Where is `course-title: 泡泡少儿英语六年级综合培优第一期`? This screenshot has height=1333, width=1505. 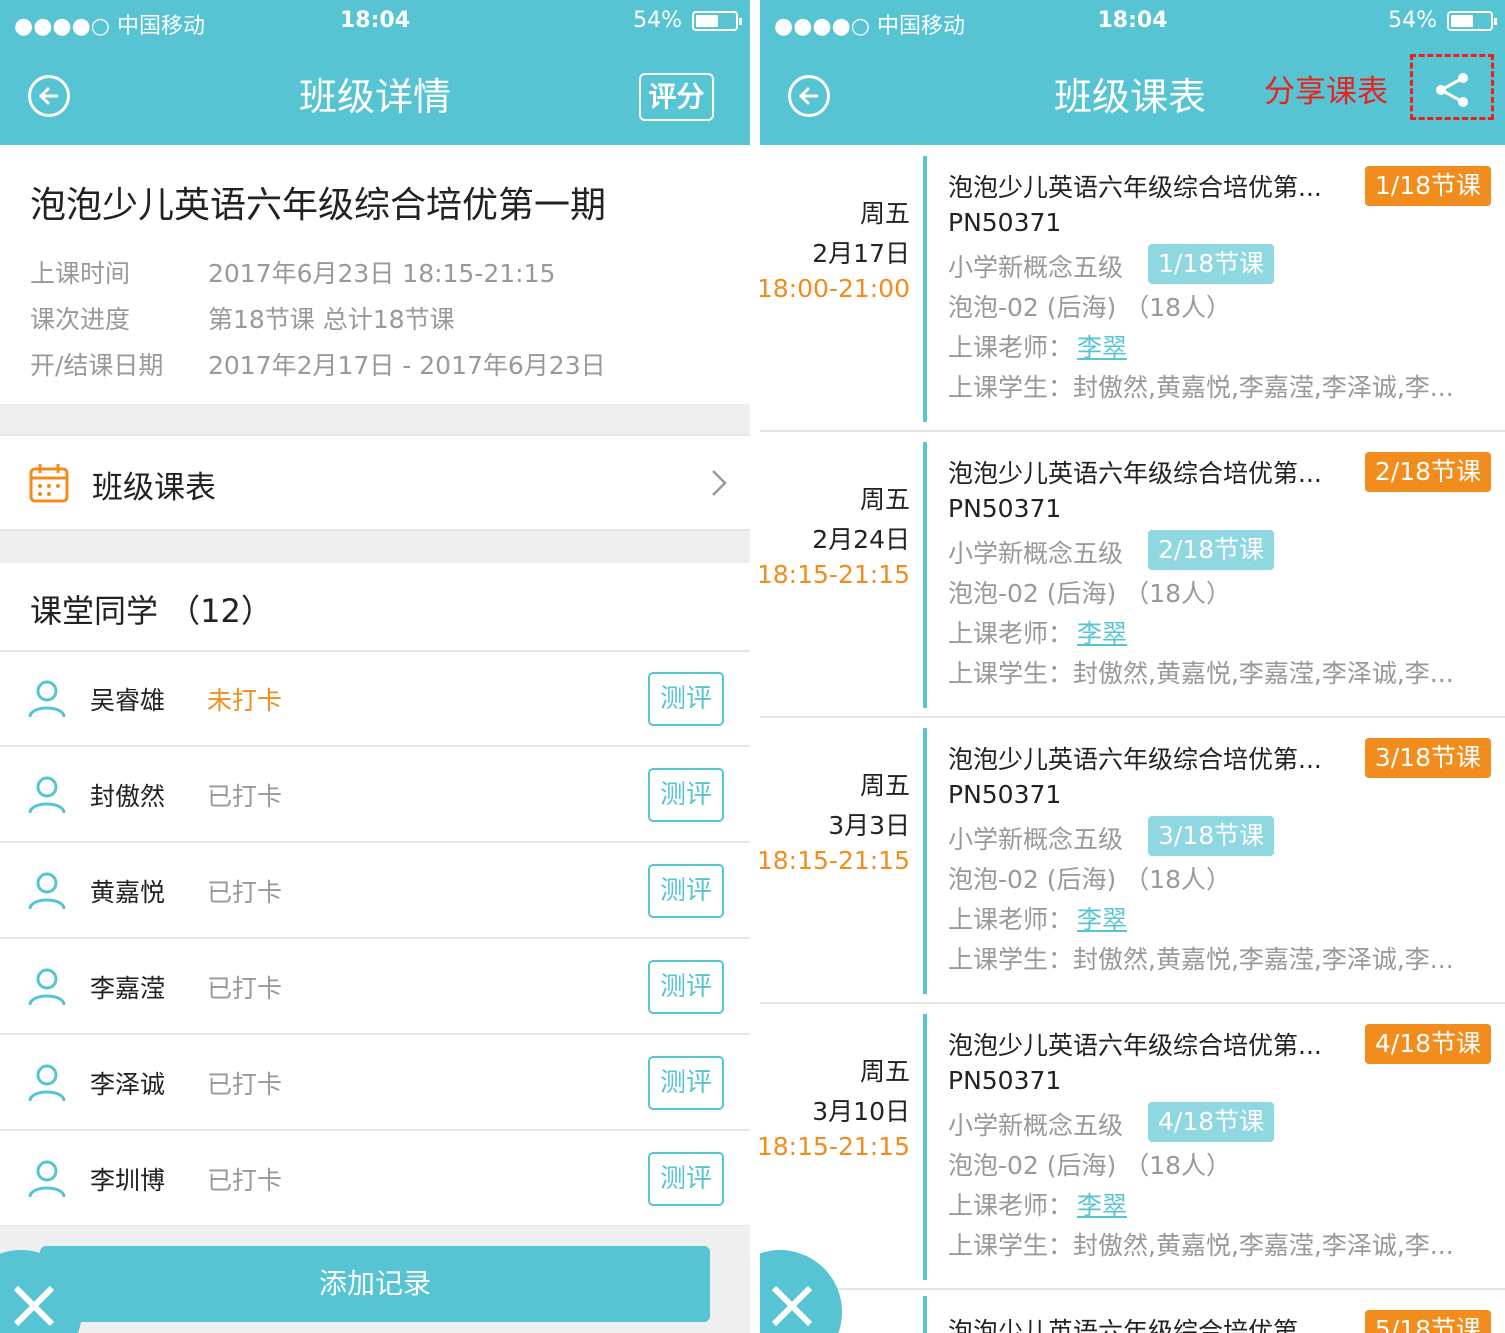
course-title: 泡泡少儿英语六年级综合培优第一期 is located at coordinates (318, 205).